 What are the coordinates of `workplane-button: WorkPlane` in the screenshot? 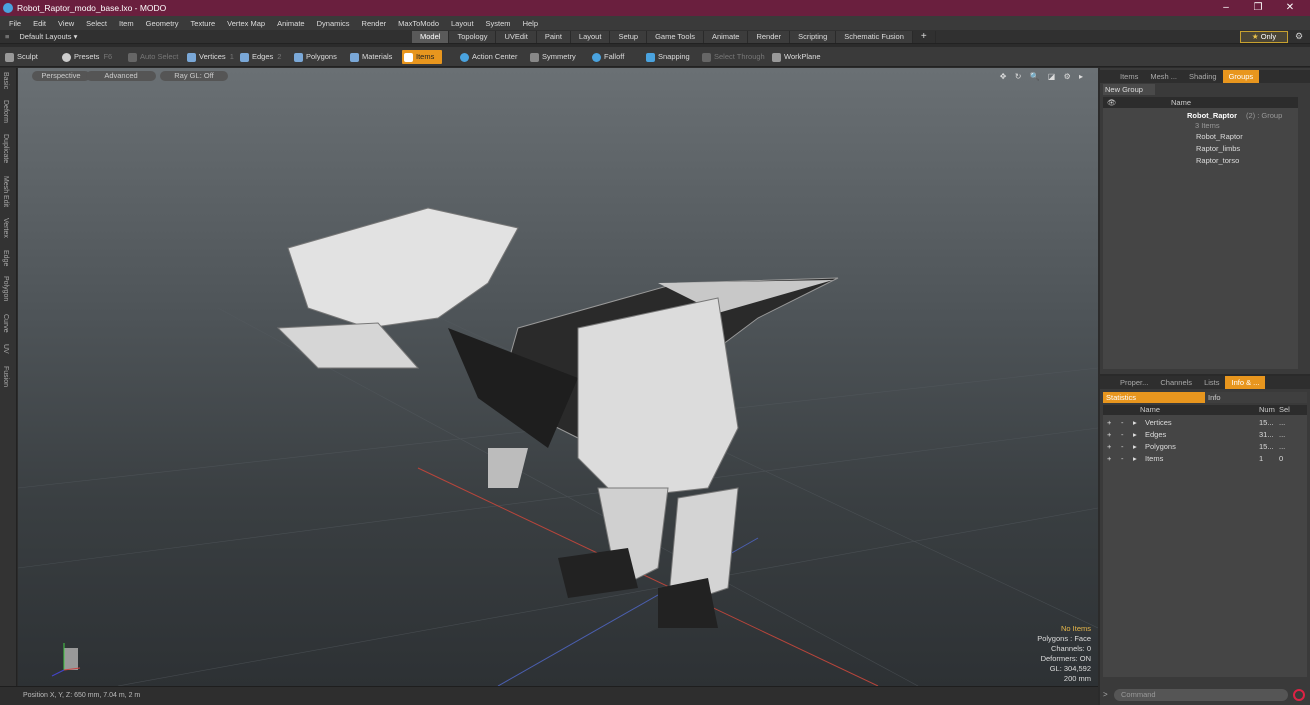 It's located at (795, 57).